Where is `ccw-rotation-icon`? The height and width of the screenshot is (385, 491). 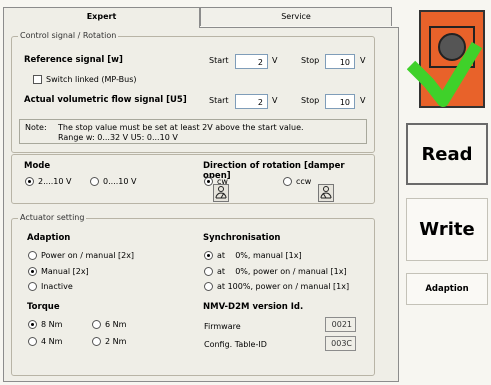
ccw-rotation-icon is located at coordinates (326, 193).